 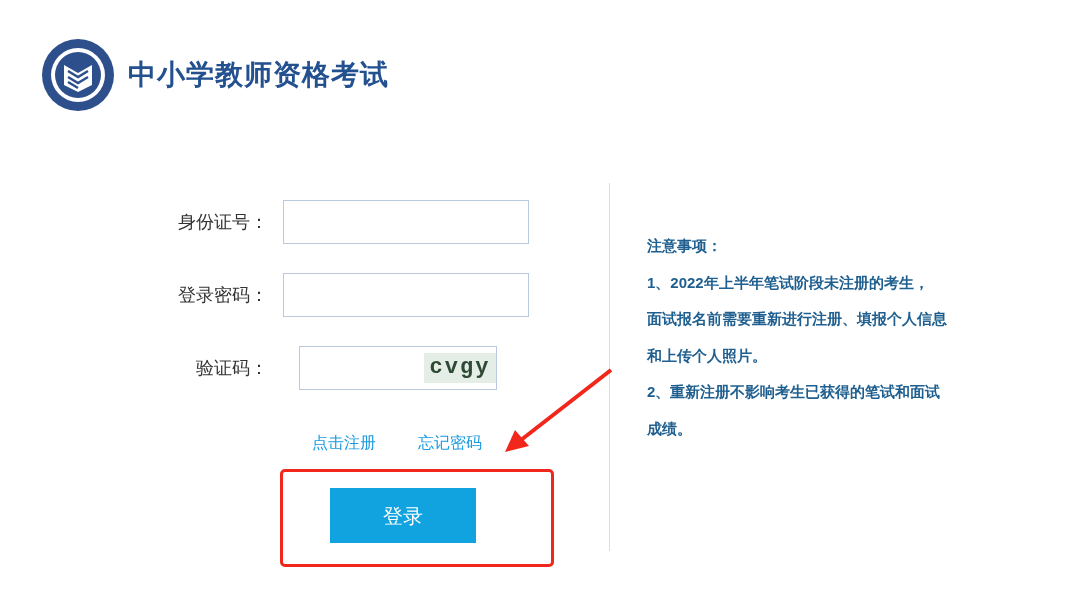 I want to click on notice-text: 成绩。, so click(x=670, y=428).